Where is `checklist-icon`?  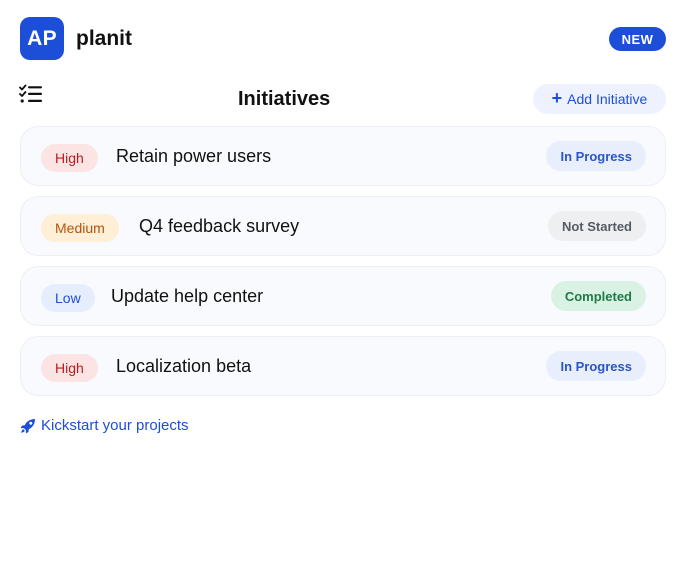 checklist-icon is located at coordinates (31, 94).